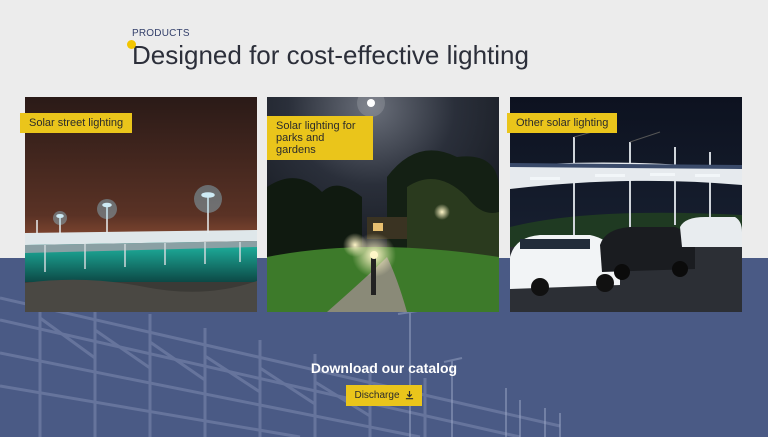 This screenshot has width=768, height=437. I want to click on catalog-title: Download our catalog, so click(384, 368).